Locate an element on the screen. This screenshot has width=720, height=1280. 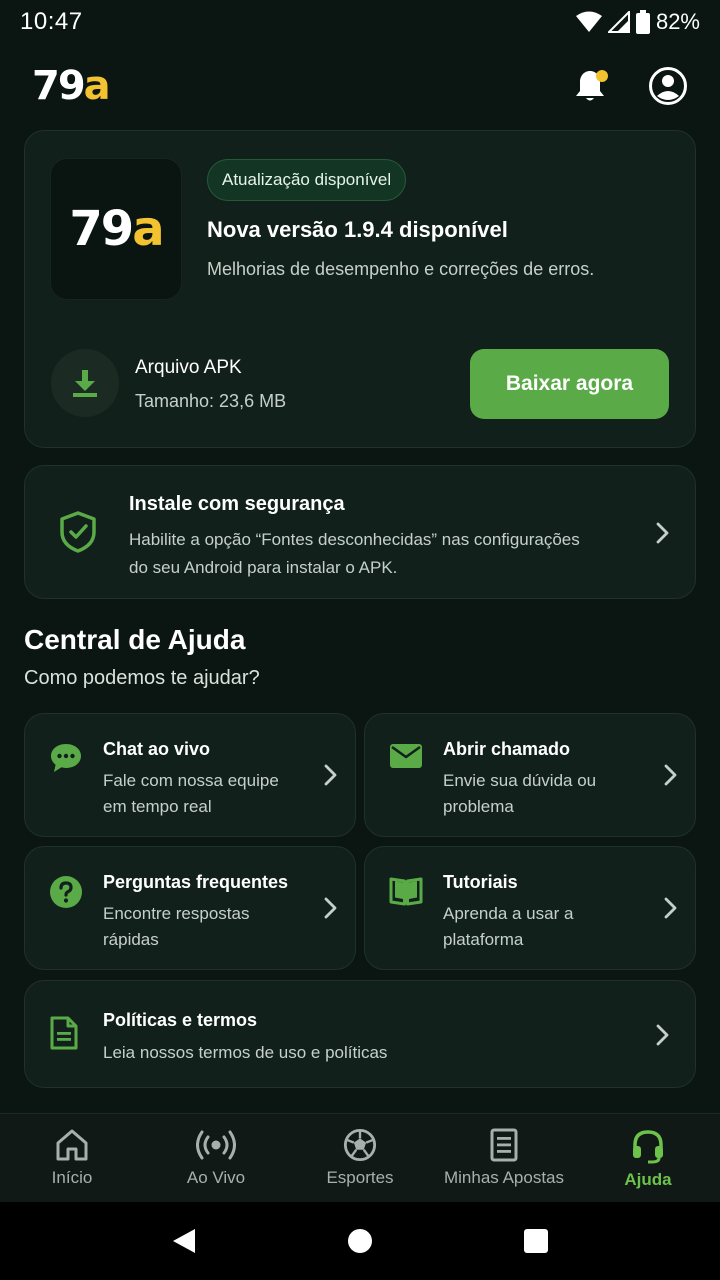
document-icon is located at coordinates (64, 1033).